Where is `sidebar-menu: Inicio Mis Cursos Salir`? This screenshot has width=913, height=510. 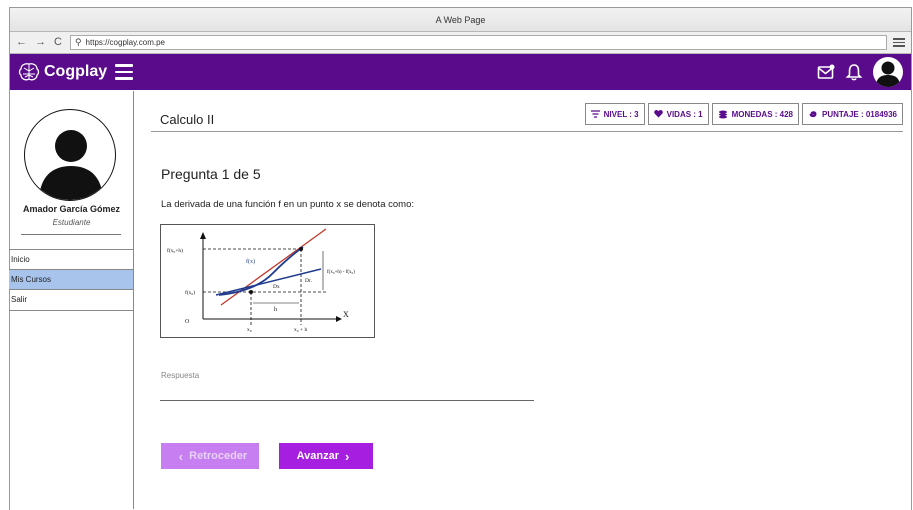
sidebar-menu: Inicio Mis Cursos Salir is located at coordinates (71, 280).